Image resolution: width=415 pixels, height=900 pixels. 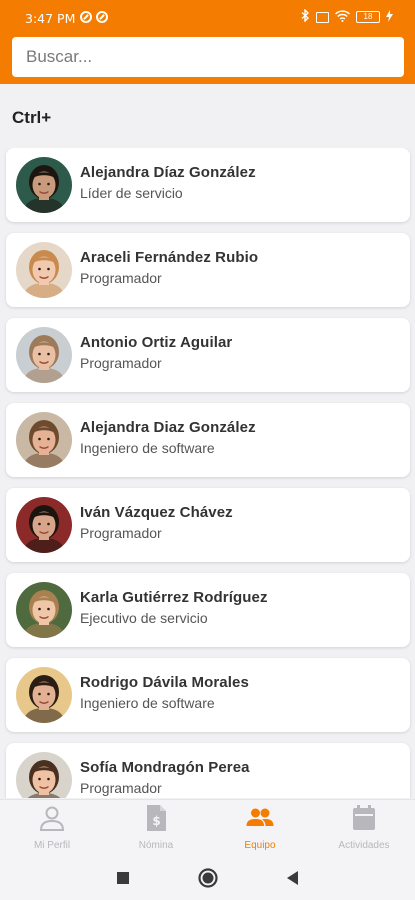 I want to click on team-member-card: Antonio Ortiz Aguilar Programador, so click(x=208, y=355).